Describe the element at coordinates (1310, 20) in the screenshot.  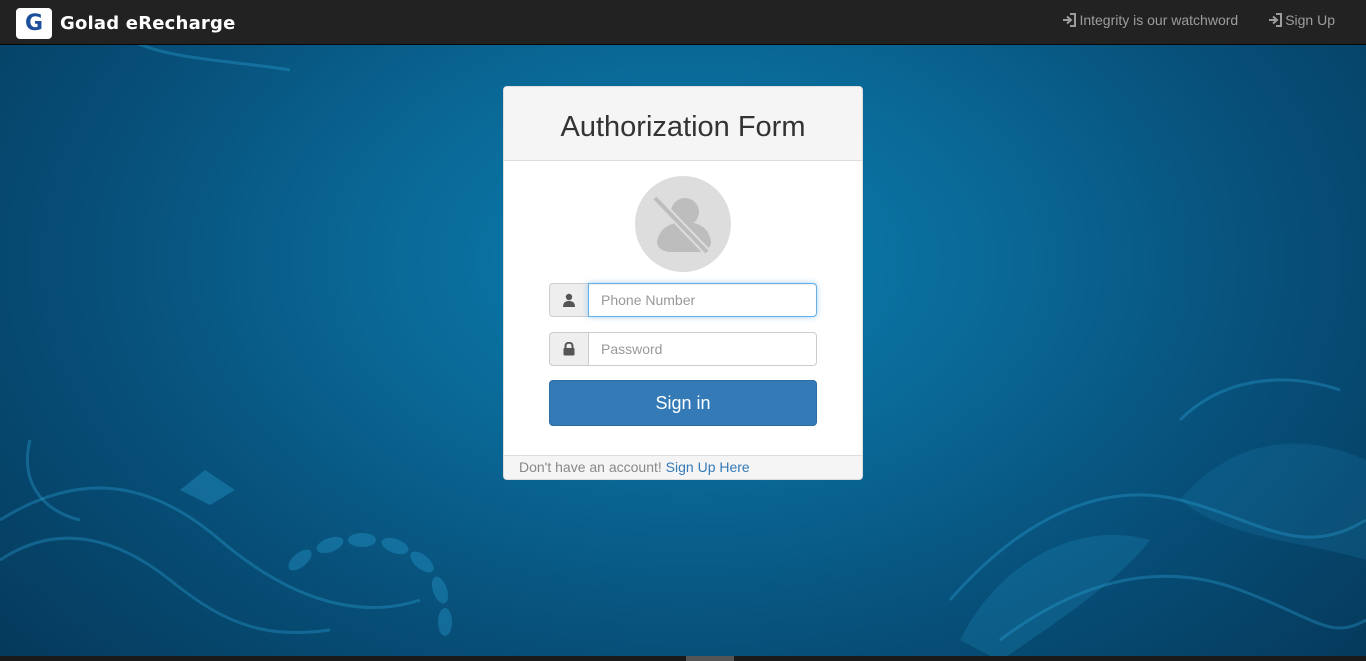
I see `nav-link-label: Sign Up` at that location.